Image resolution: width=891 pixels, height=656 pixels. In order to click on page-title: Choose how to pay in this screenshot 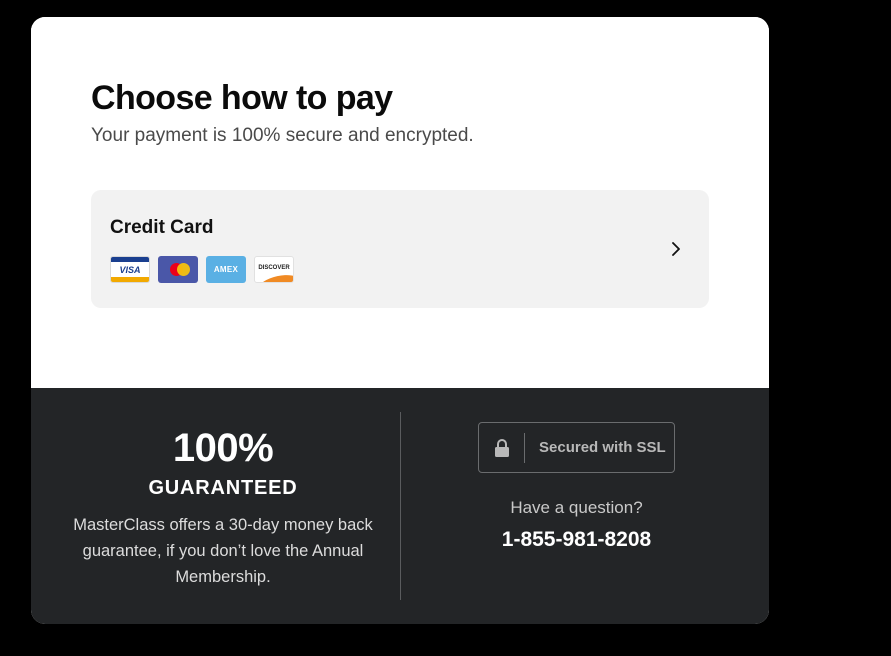, I will do `click(242, 98)`.